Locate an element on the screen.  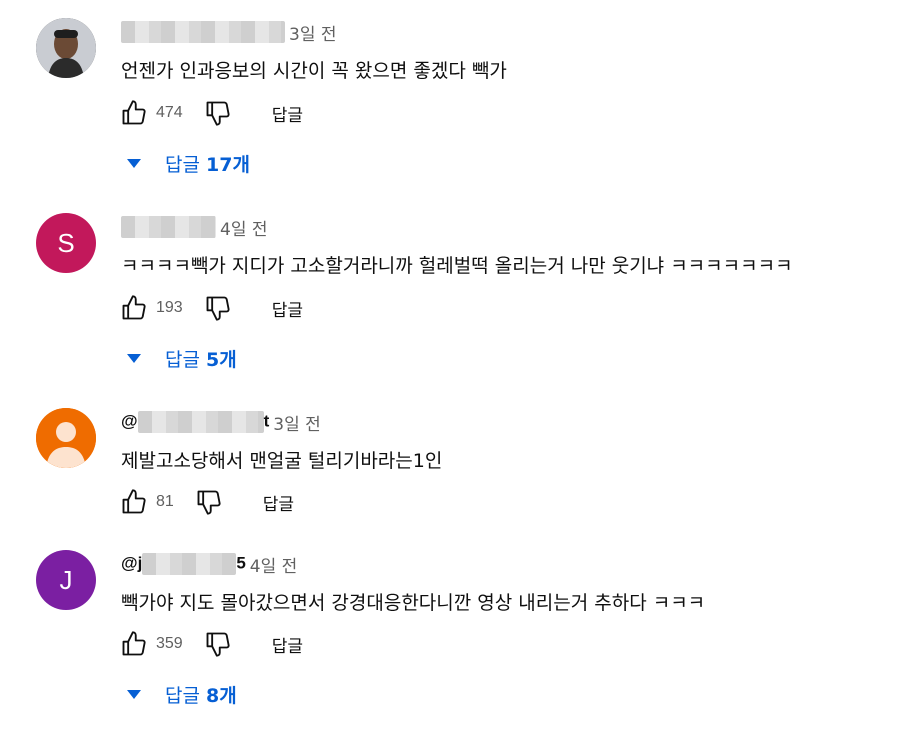
default-user-icon is located at coordinates (66, 438).